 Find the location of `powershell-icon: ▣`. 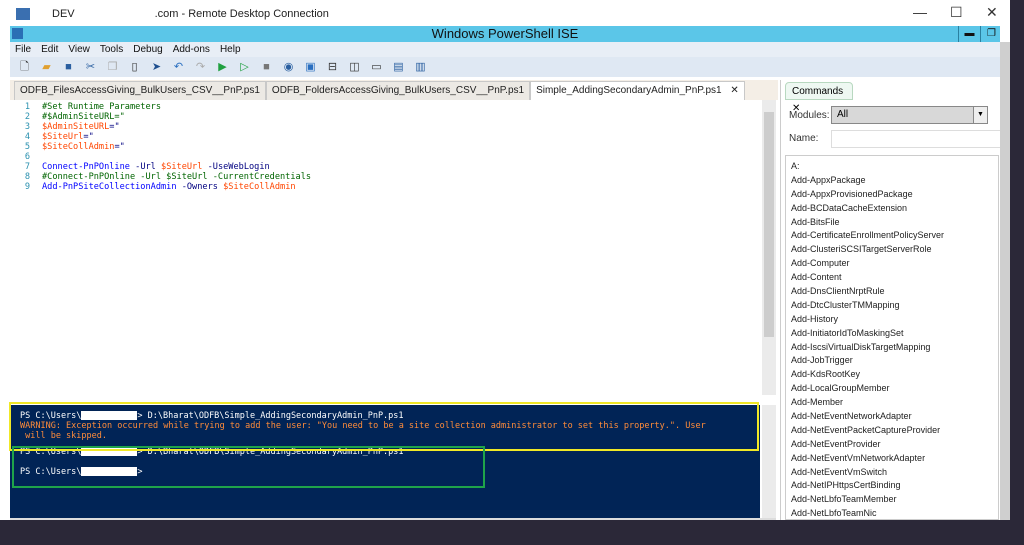

powershell-icon: ▣ is located at coordinates (310, 67).